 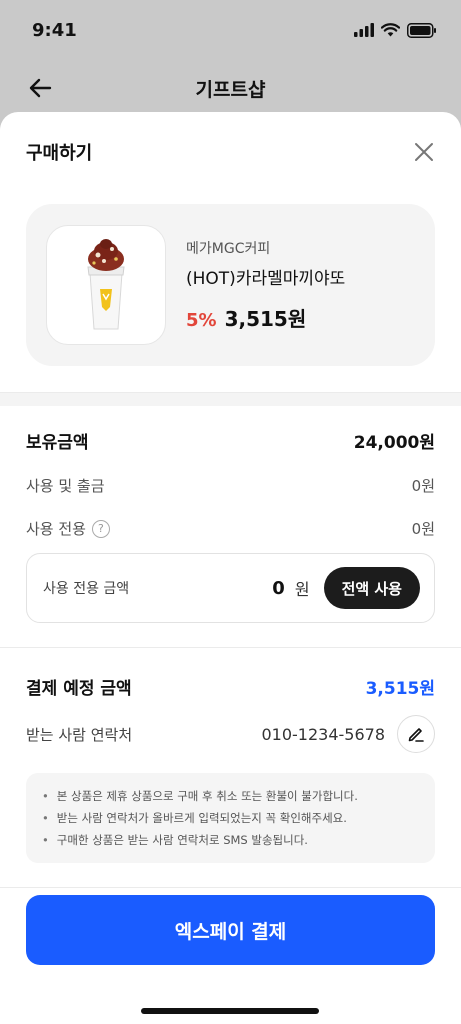 What do you see at coordinates (302, 589) in the screenshot?
I see `dedicated-amount-unit: 원` at bounding box center [302, 589].